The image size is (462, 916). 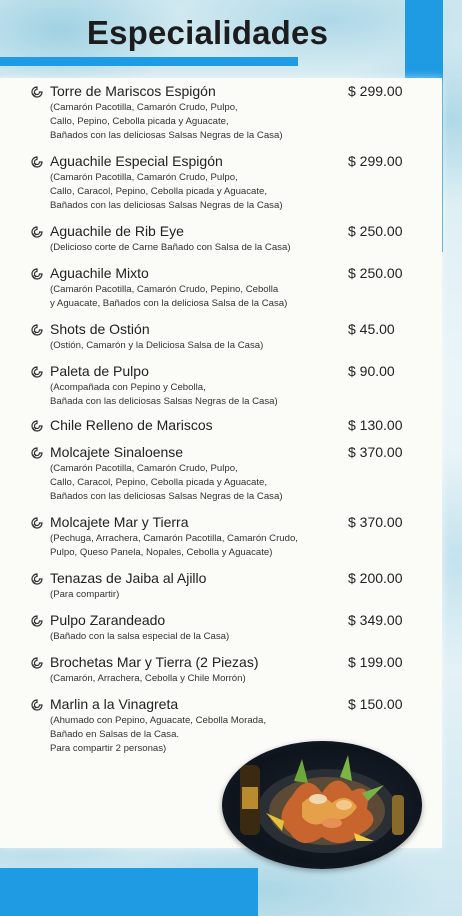 I want to click on menu-item-row: Aguachile Mixto $ 250.00, so click(x=229, y=273).